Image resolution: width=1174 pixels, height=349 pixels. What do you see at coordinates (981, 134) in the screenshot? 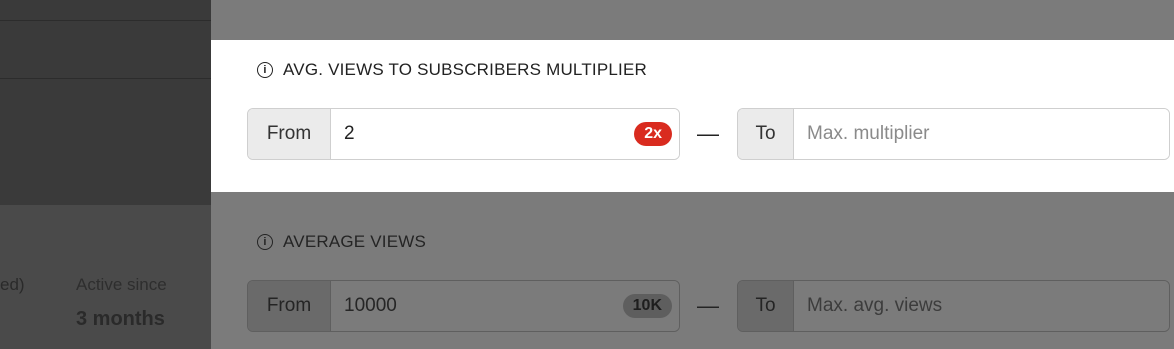
I see `multiplier-to-input: Max. multiplier` at bounding box center [981, 134].